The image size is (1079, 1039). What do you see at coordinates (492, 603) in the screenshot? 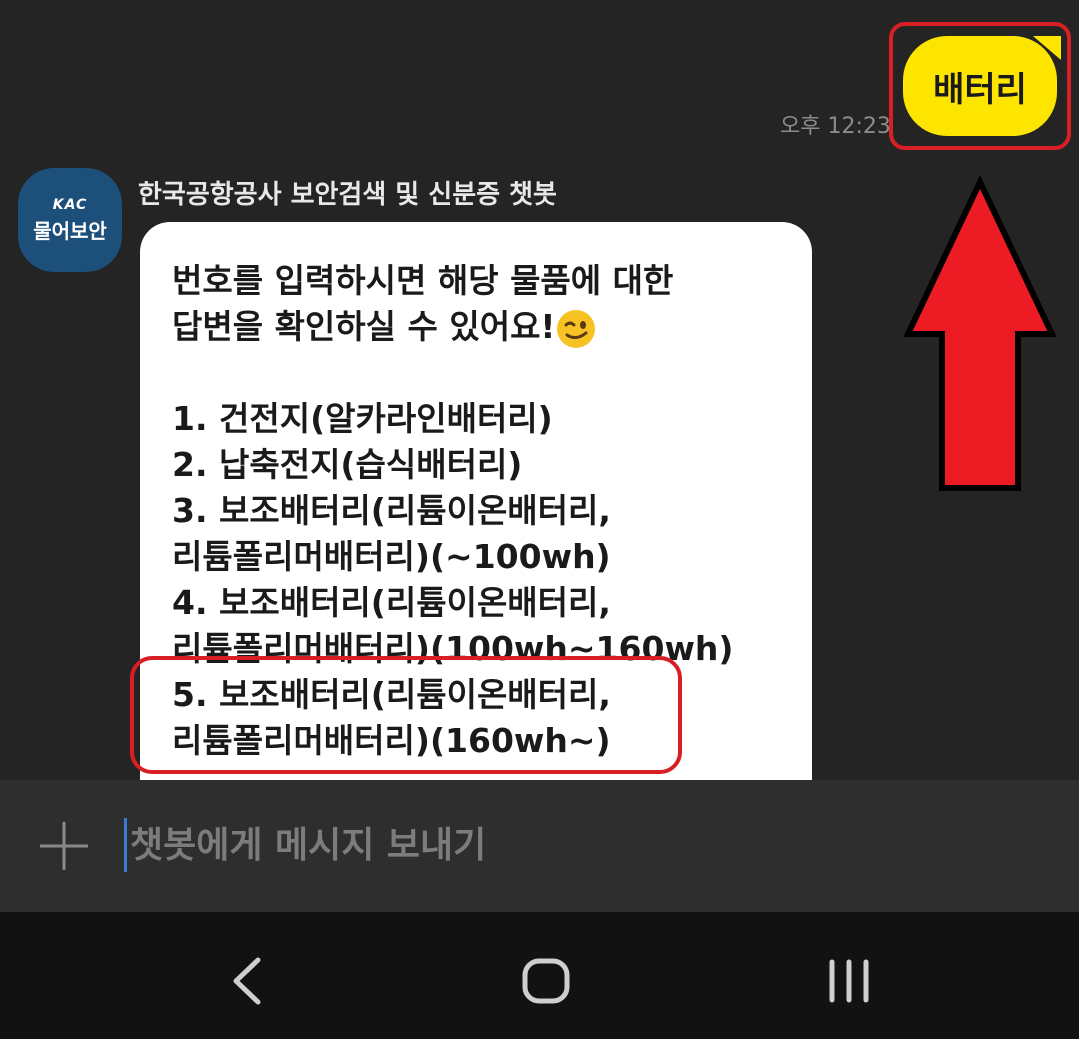
I see `menu-item-4-line1: 4. 보조배터리(리튬이온배터리,` at bounding box center [492, 603].